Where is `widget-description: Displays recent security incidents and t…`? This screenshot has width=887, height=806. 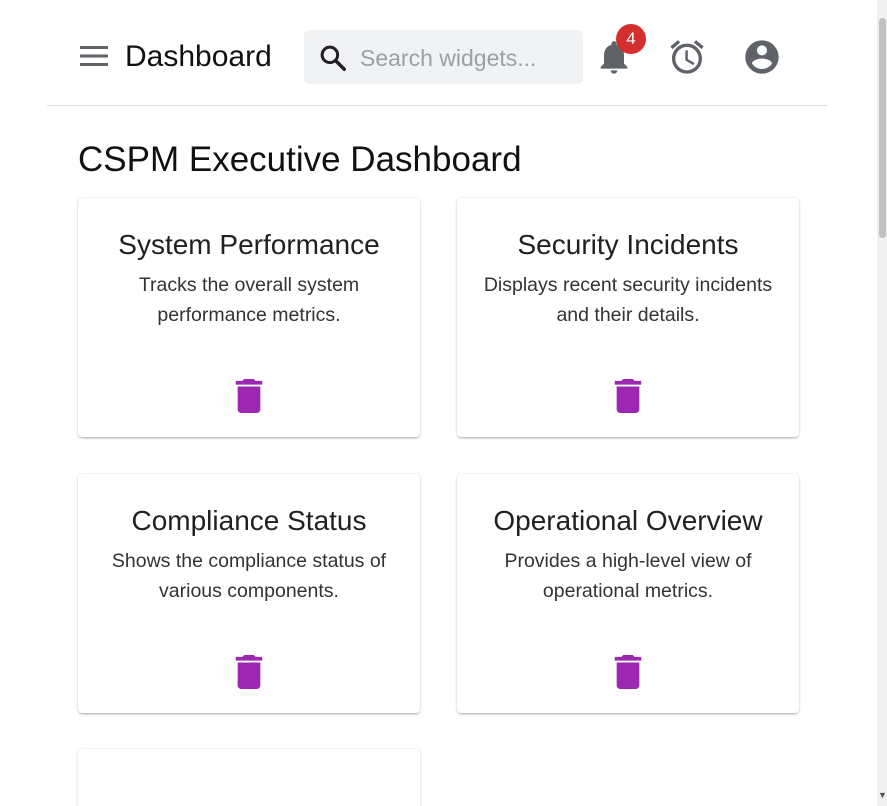
widget-description: Displays recent security incidents and t… is located at coordinates (628, 300).